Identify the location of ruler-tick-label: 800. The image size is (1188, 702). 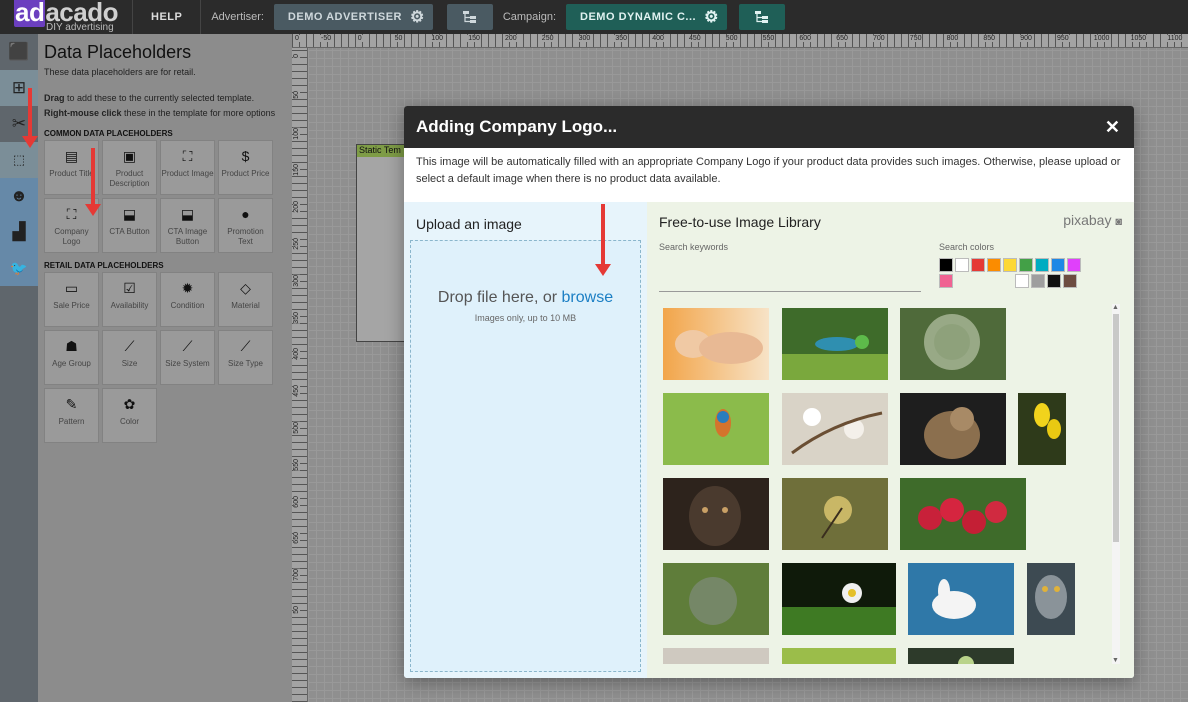
(952, 38).